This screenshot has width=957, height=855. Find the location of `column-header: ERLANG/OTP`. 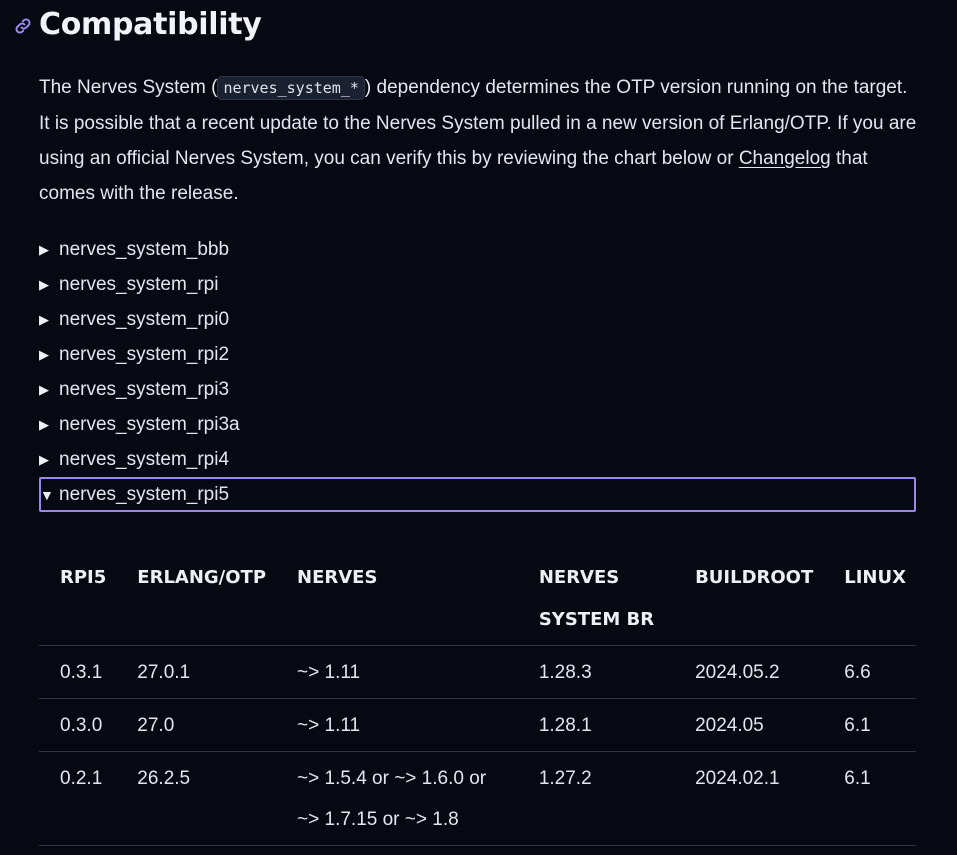

column-header: ERLANG/OTP is located at coordinates (196, 599).